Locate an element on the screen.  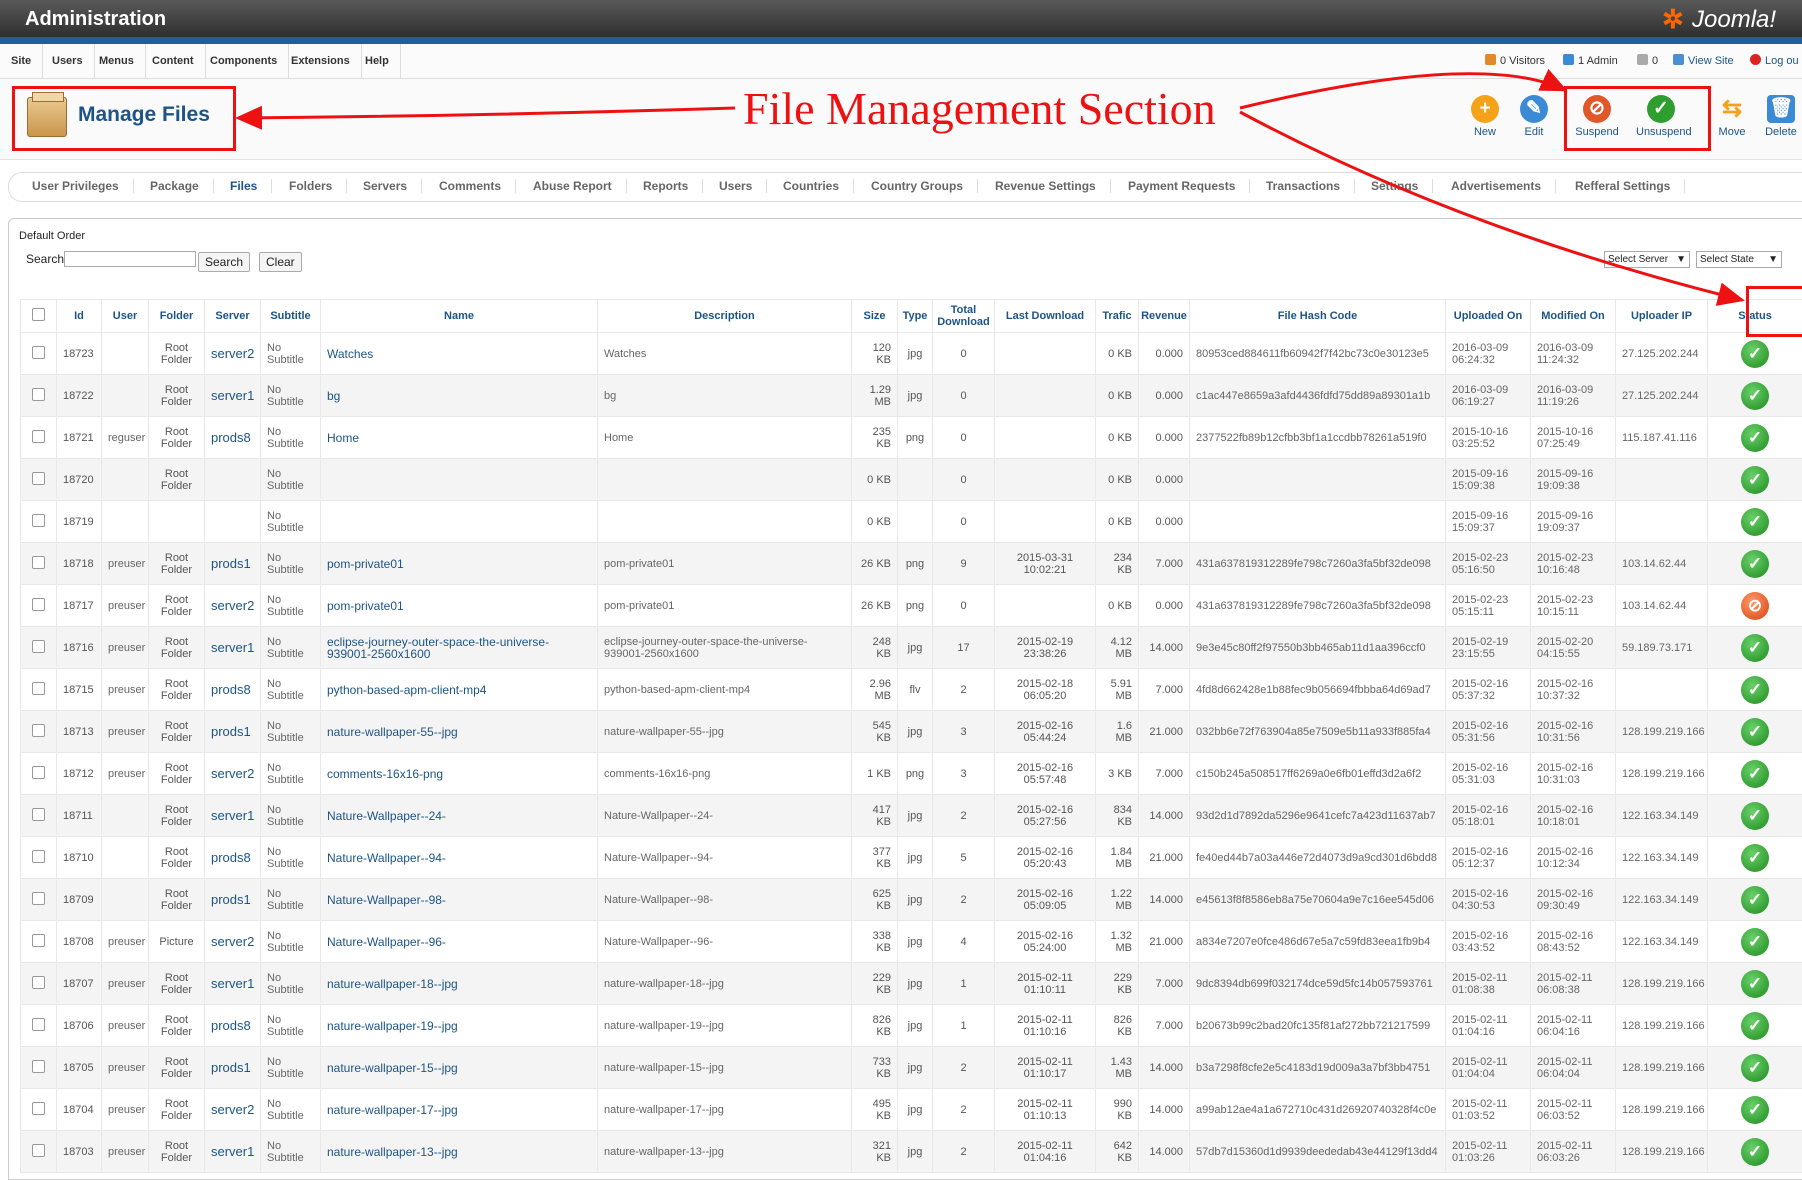
arrow-to-title is located at coordinates (486, 113).